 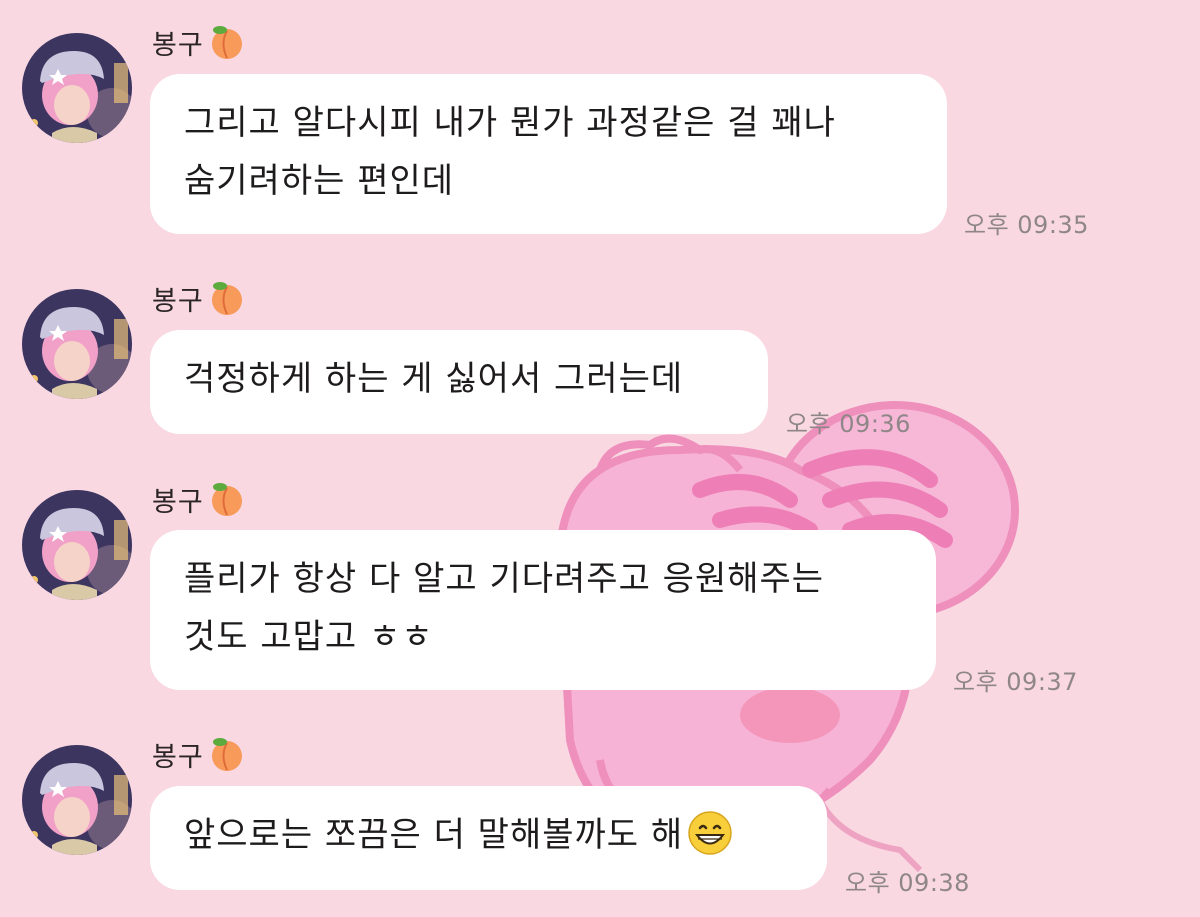 I want to click on message-text-line: 것도 고맙고 ㅎㅎ, so click(x=309, y=637).